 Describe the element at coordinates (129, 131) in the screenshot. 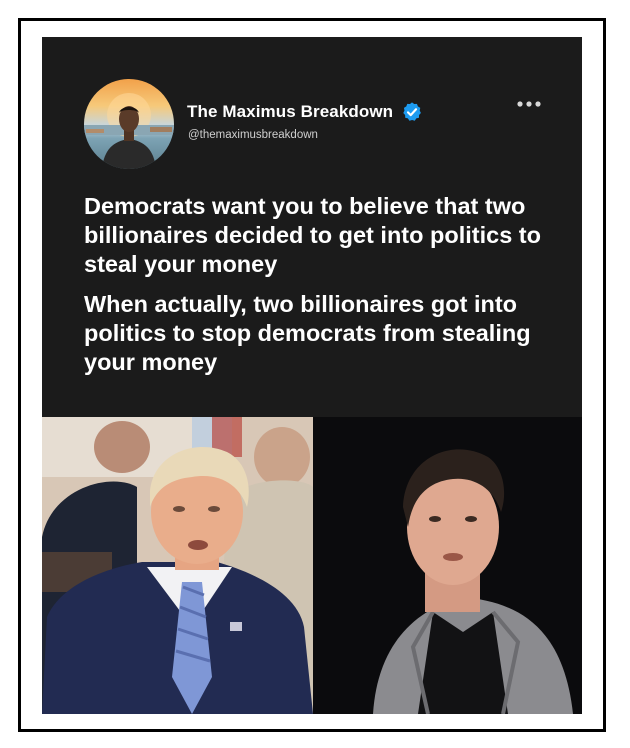

I see `avatar-photo` at that location.